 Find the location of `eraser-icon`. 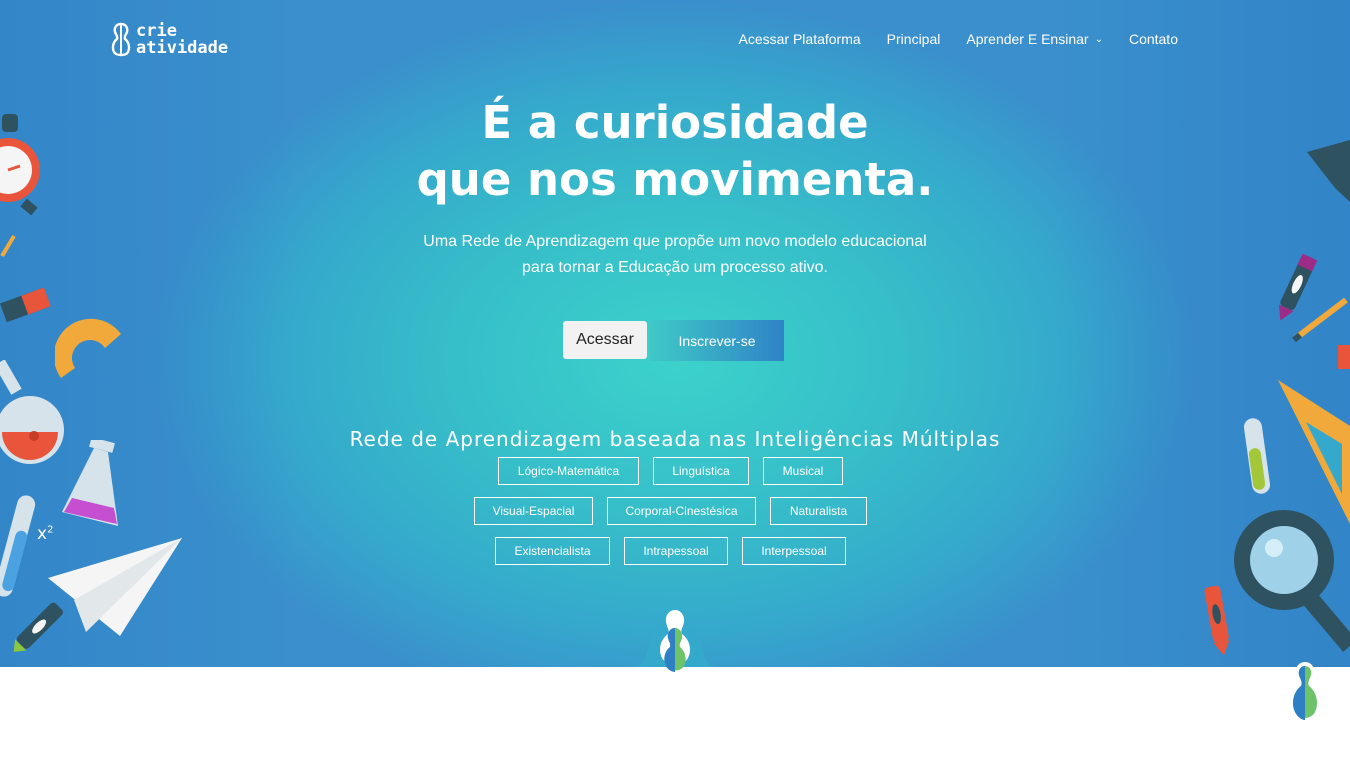

eraser-icon is located at coordinates (25, 305).